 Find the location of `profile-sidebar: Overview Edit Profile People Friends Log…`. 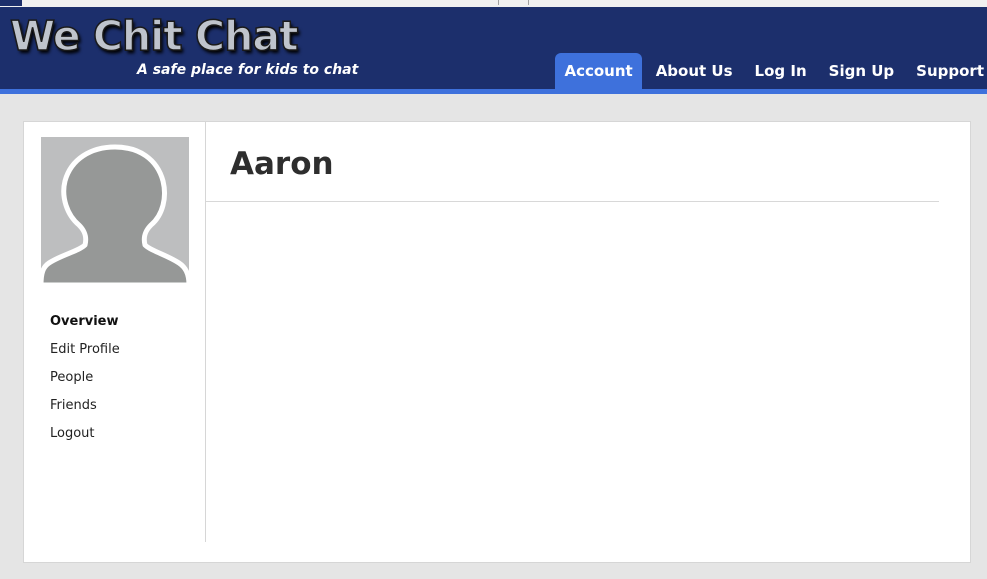

profile-sidebar: Overview Edit Profile People Friends Log… is located at coordinates (115, 332).